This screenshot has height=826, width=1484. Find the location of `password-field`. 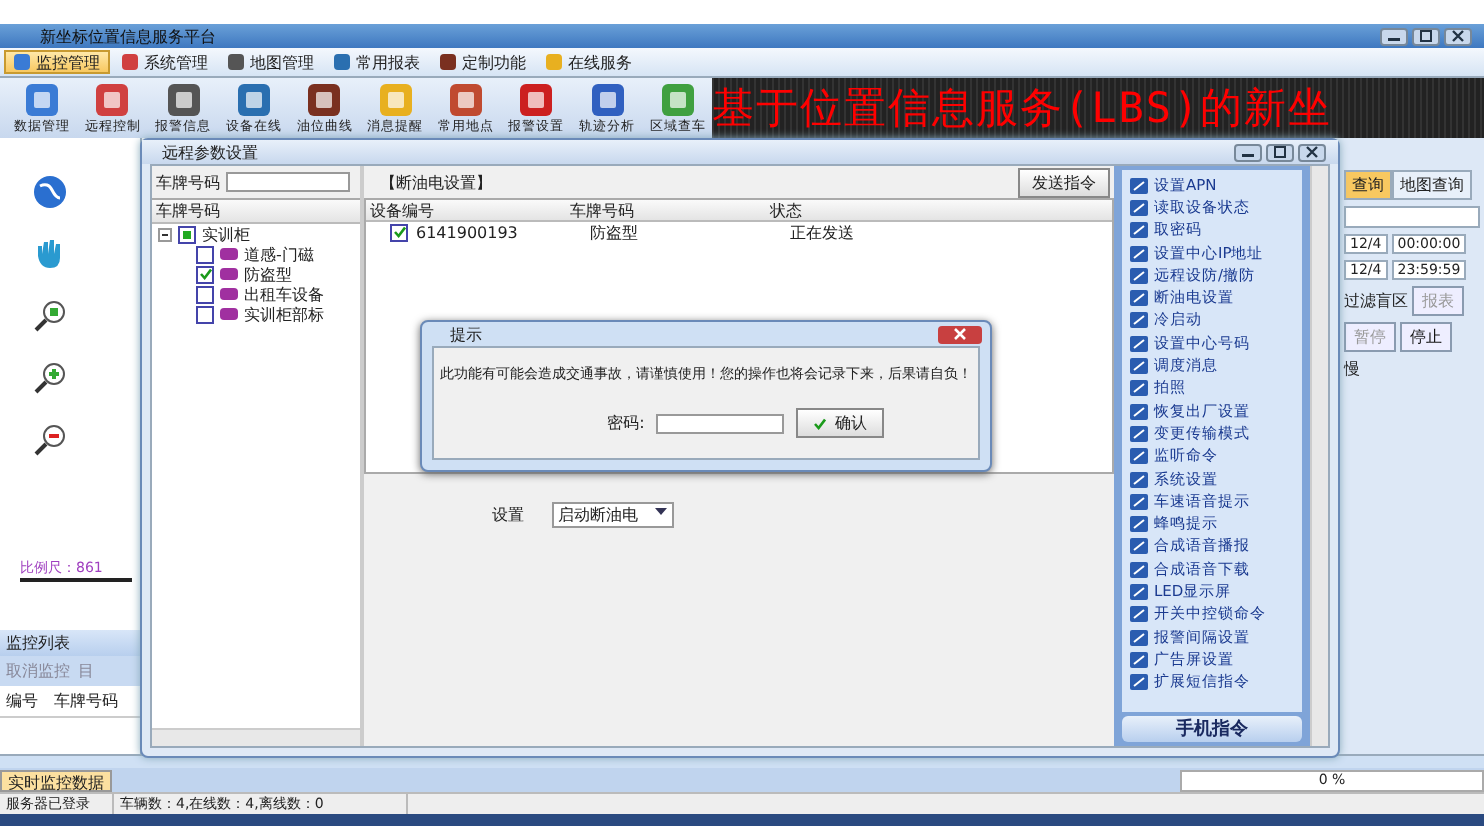

password-field is located at coordinates (720, 423).